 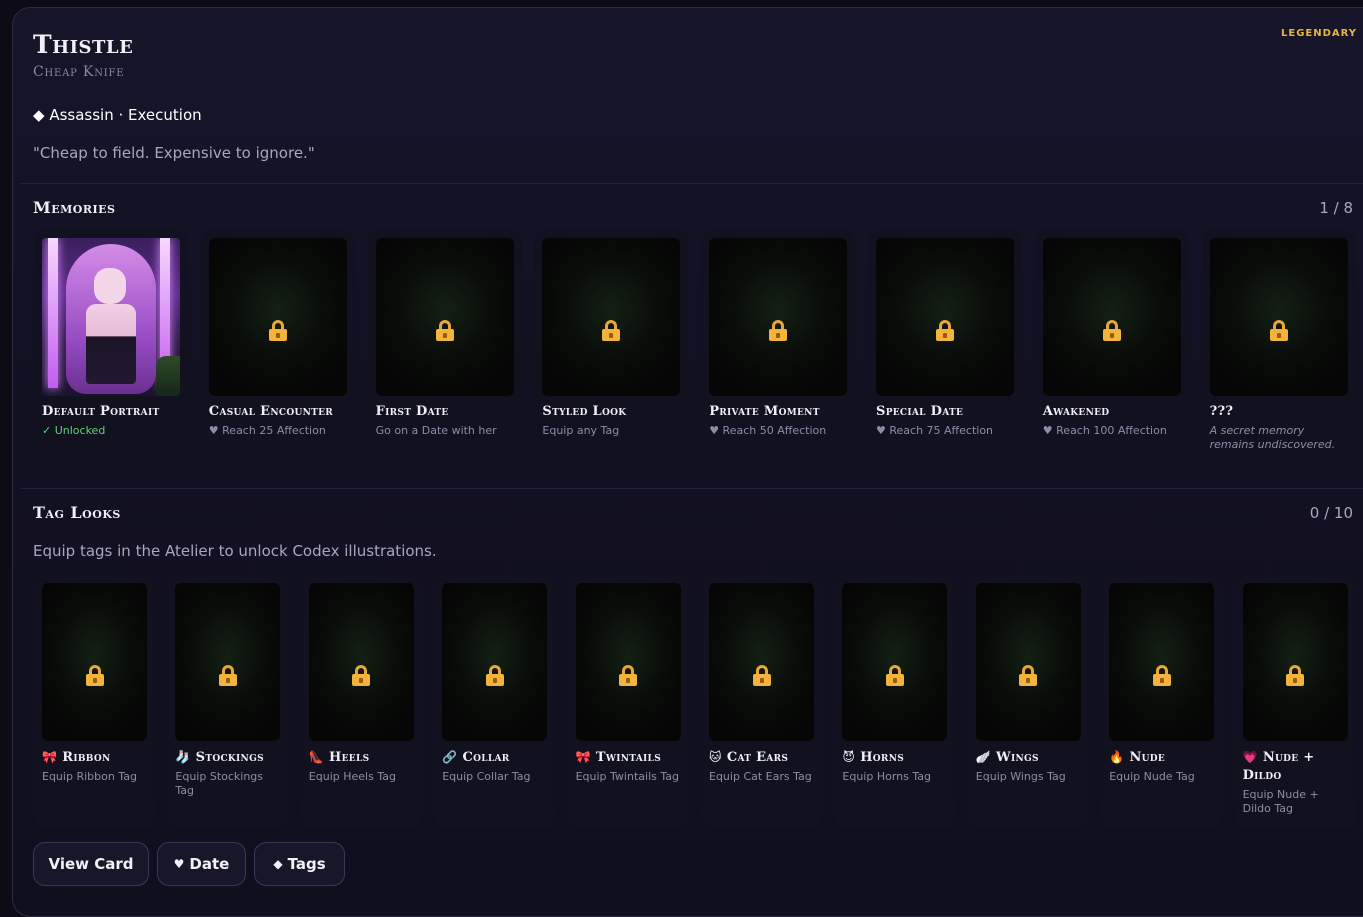 I want to click on tag-card-label: Nude, so click(x=1147, y=757).